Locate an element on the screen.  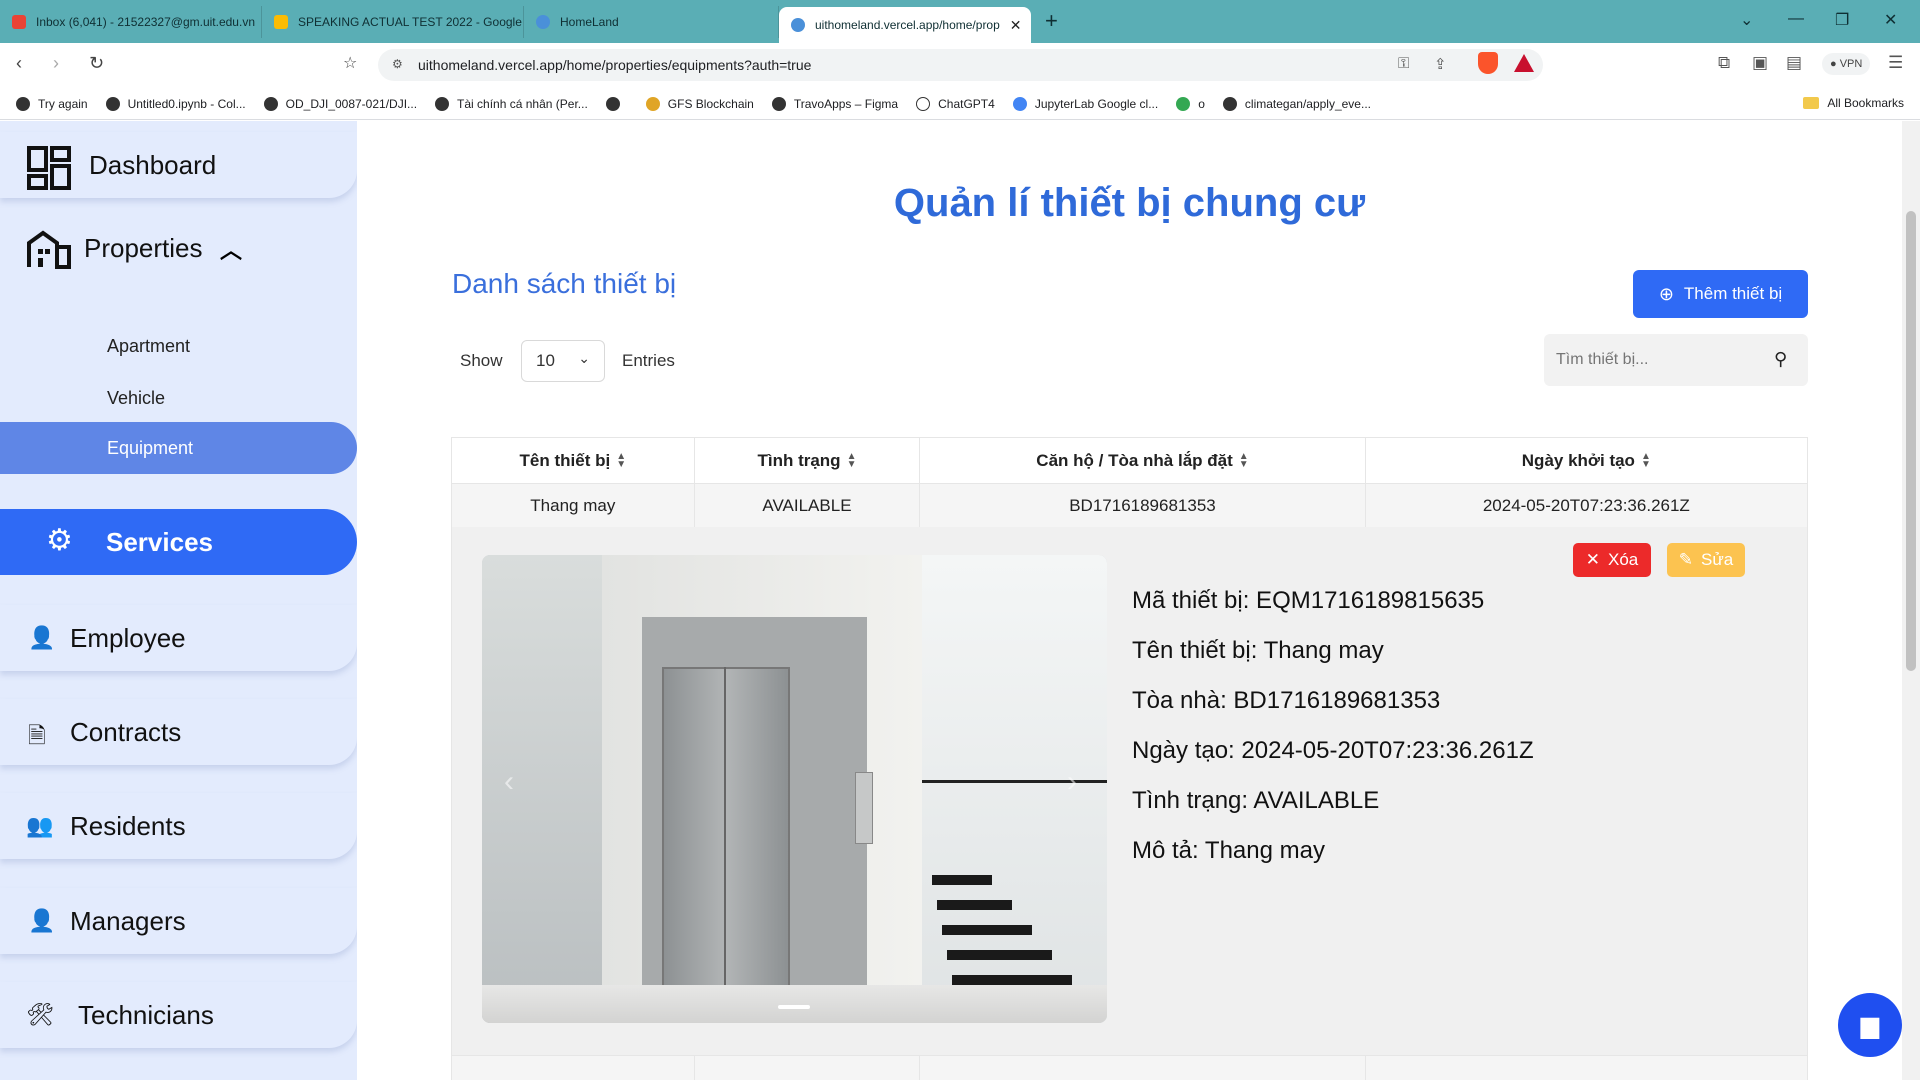
tab-gmail: Inbox (6,041) - 21522327@gm.uit.edu.vn is located at coordinates (131, 22).